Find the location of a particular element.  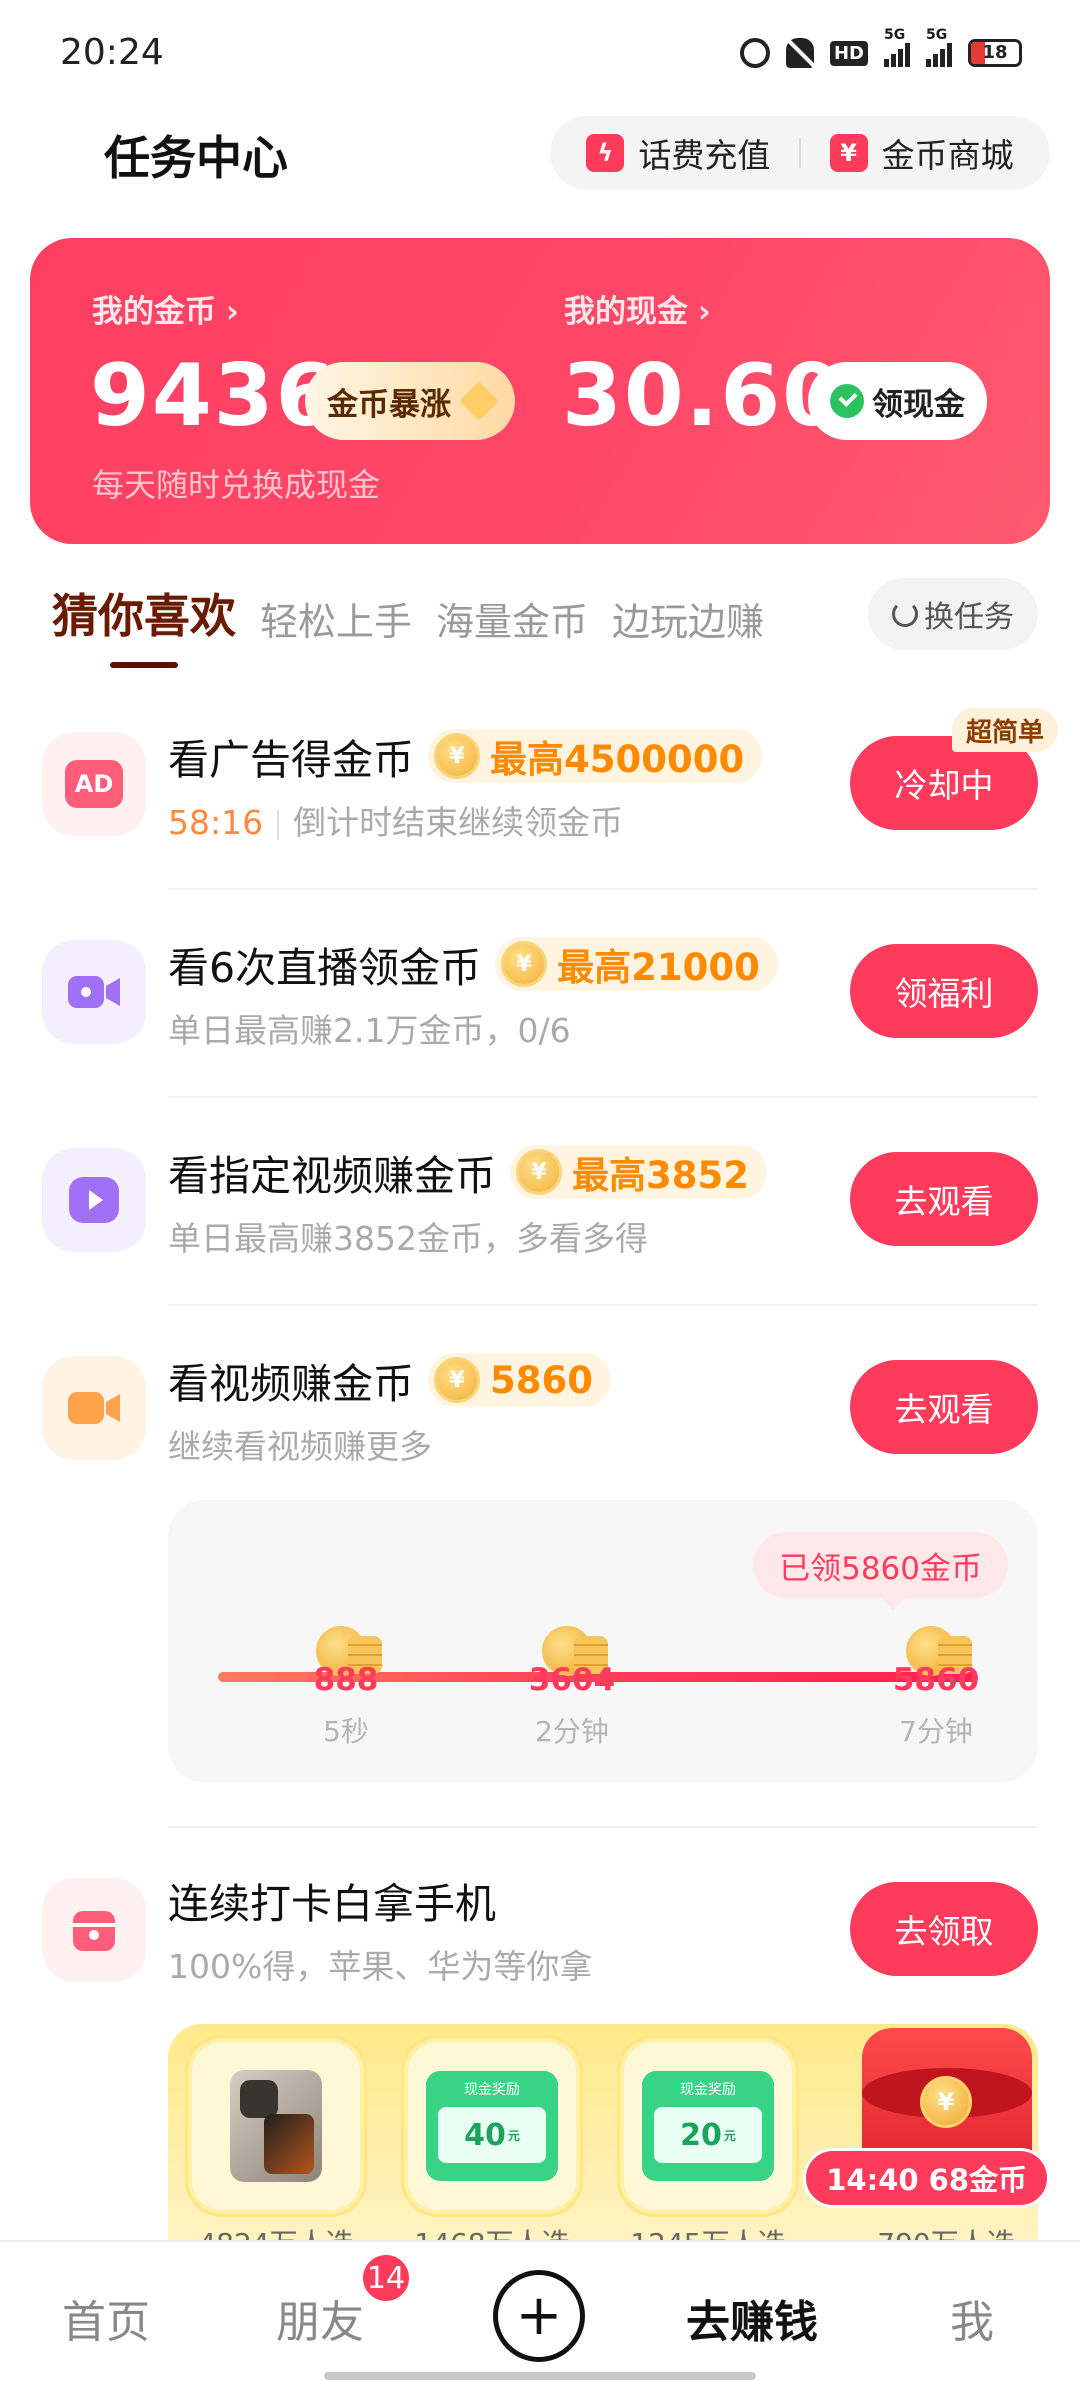

super-easy-badge: 超简单 is located at coordinates (1005, 730).